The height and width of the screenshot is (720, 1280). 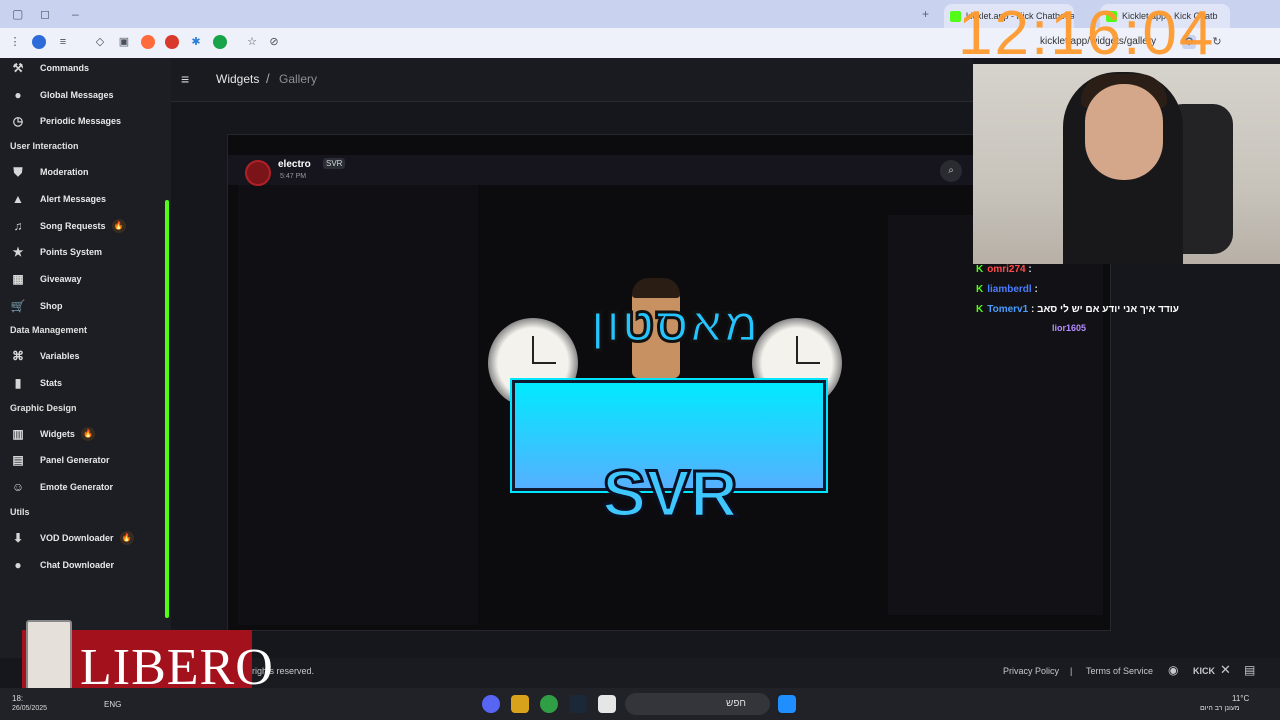 What do you see at coordinates (1241, 698) in the screenshot?
I see `weather-temp: 11°C` at bounding box center [1241, 698].